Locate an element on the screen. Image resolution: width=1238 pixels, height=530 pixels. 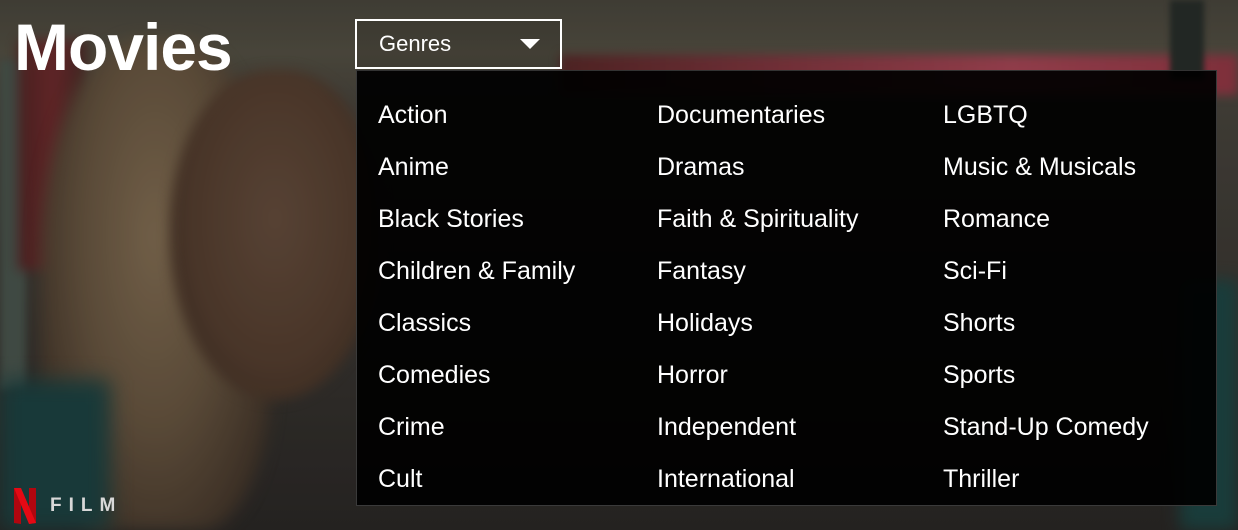
netflix-film-badge: FILM is located at coordinates (68, 506).